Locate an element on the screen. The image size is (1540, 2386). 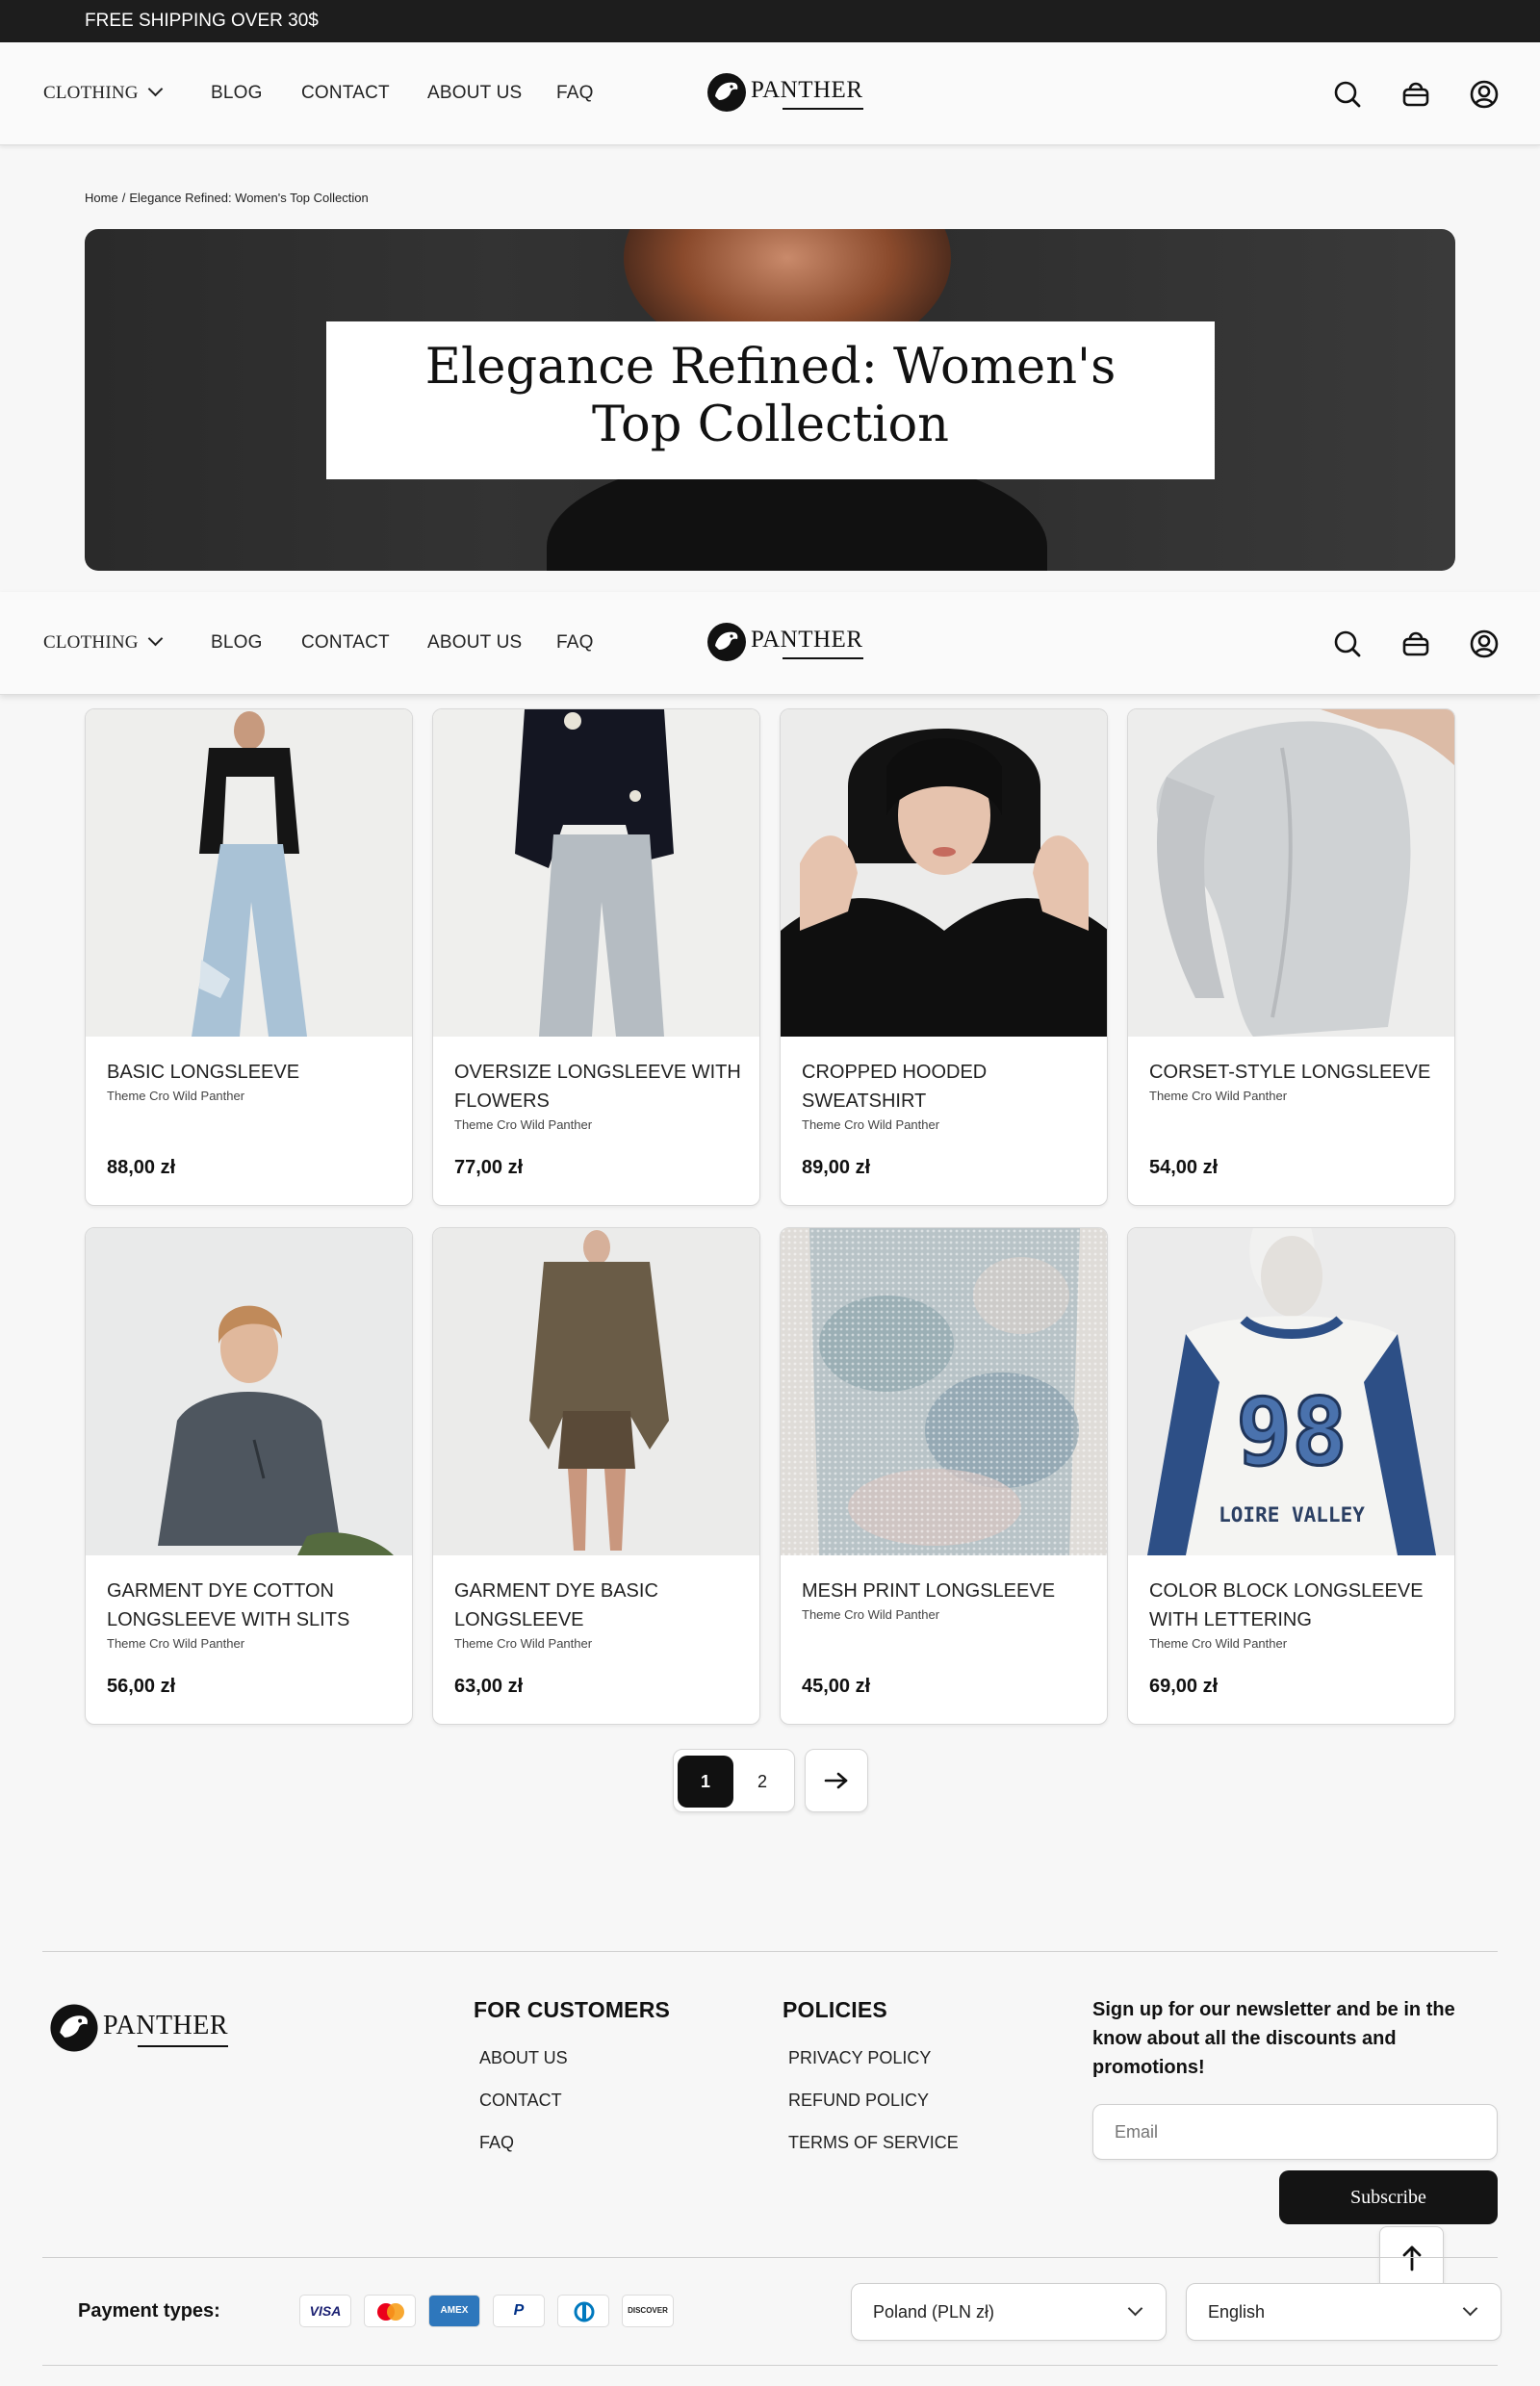
arrow-up-icon is located at coordinates (1412, 2258).